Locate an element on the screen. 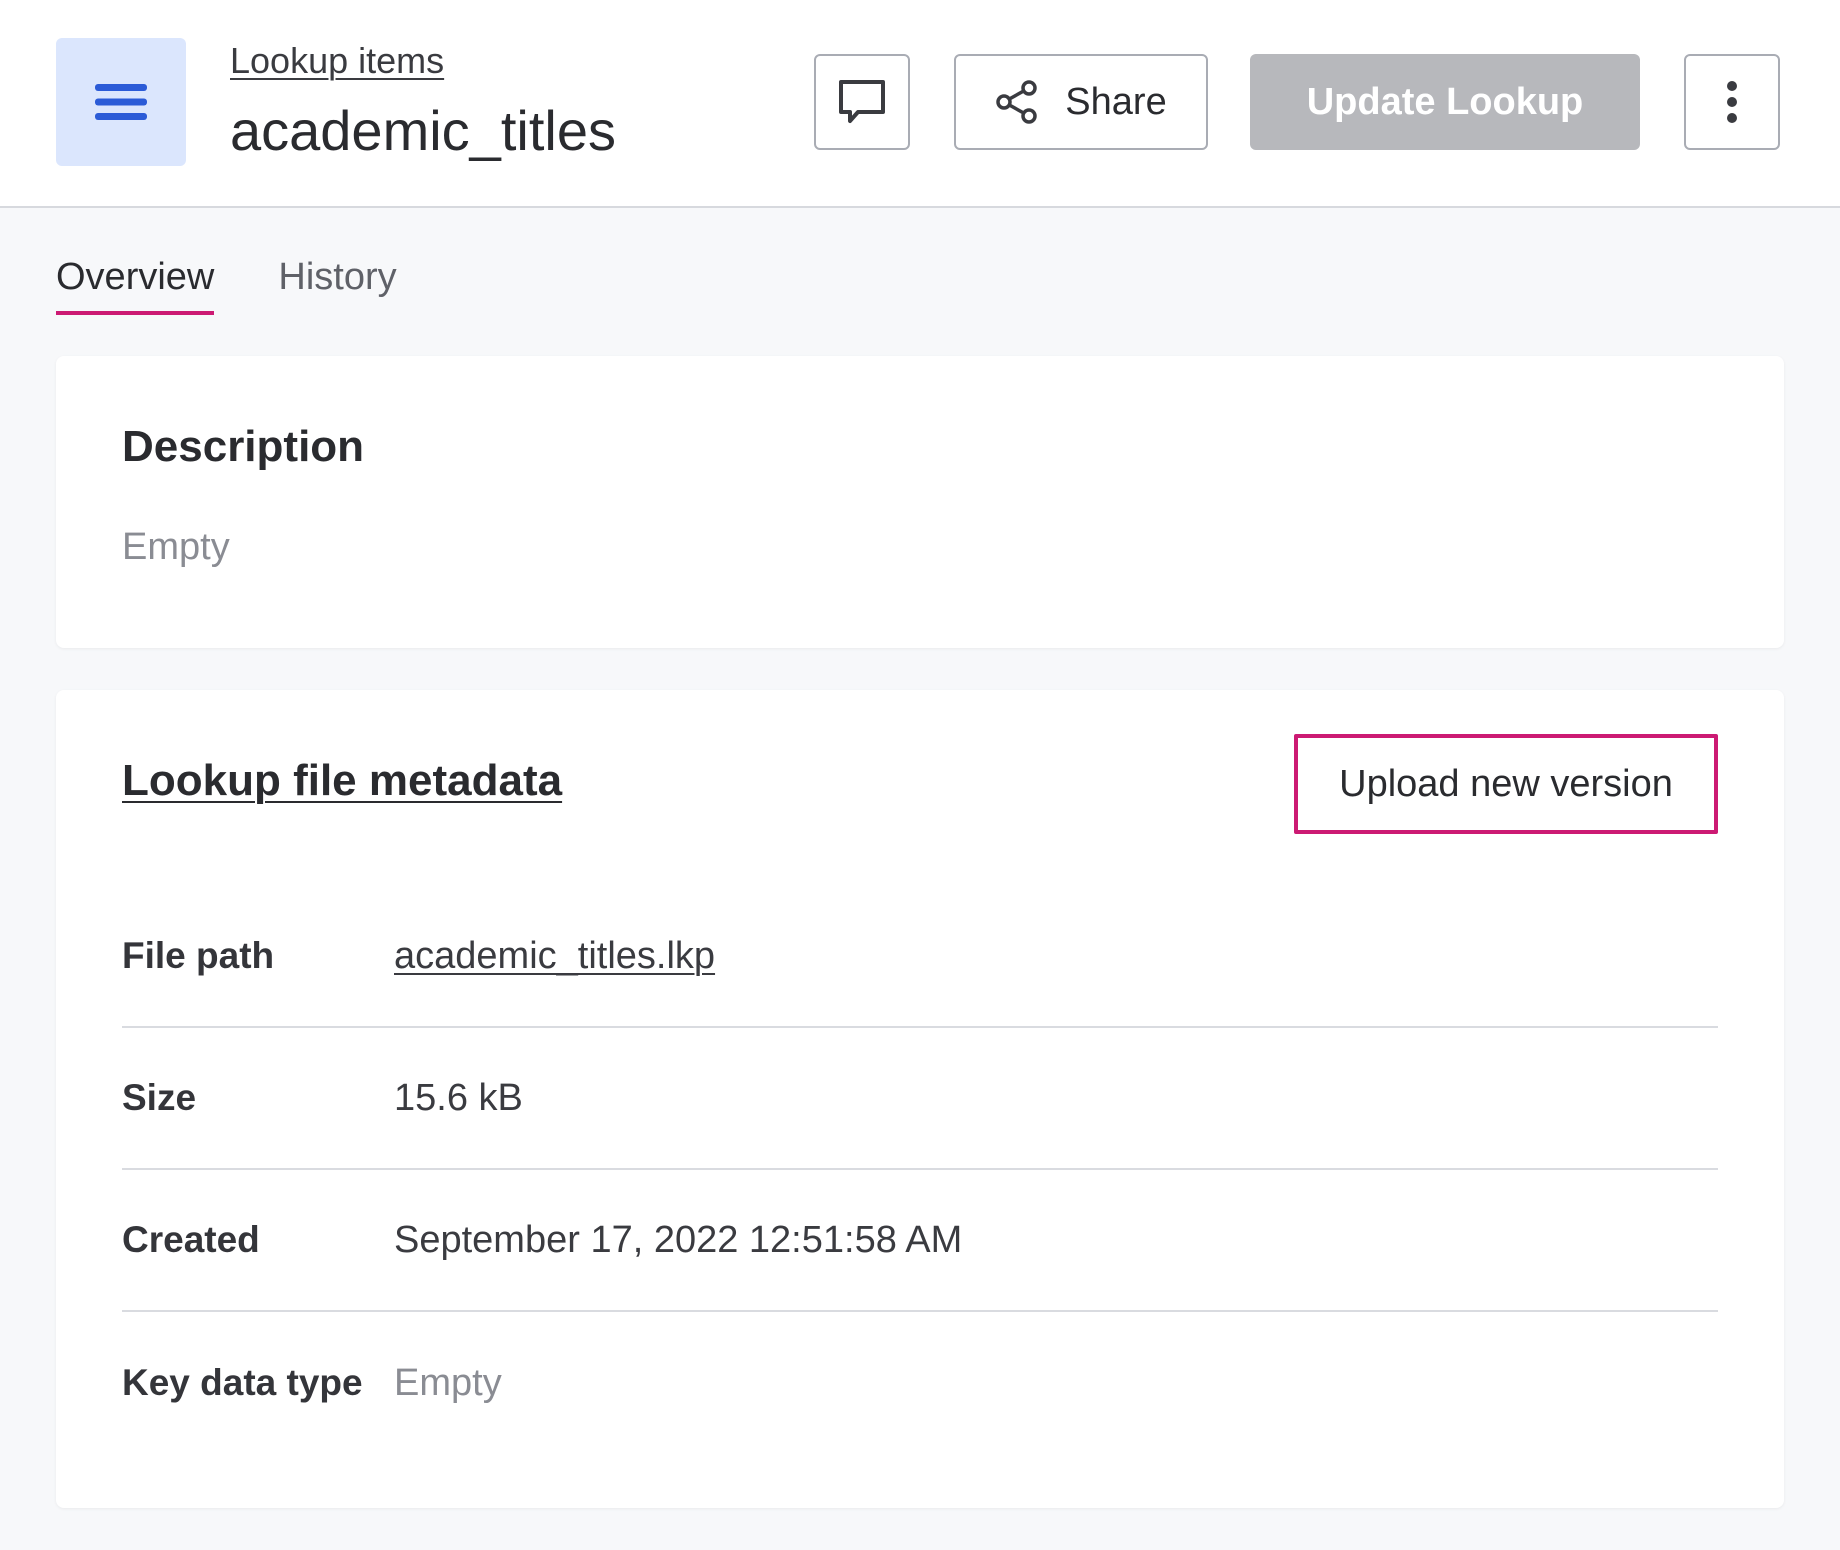 This screenshot has width=1840, height=1550. comment-button is located at coordinates (862, 102).